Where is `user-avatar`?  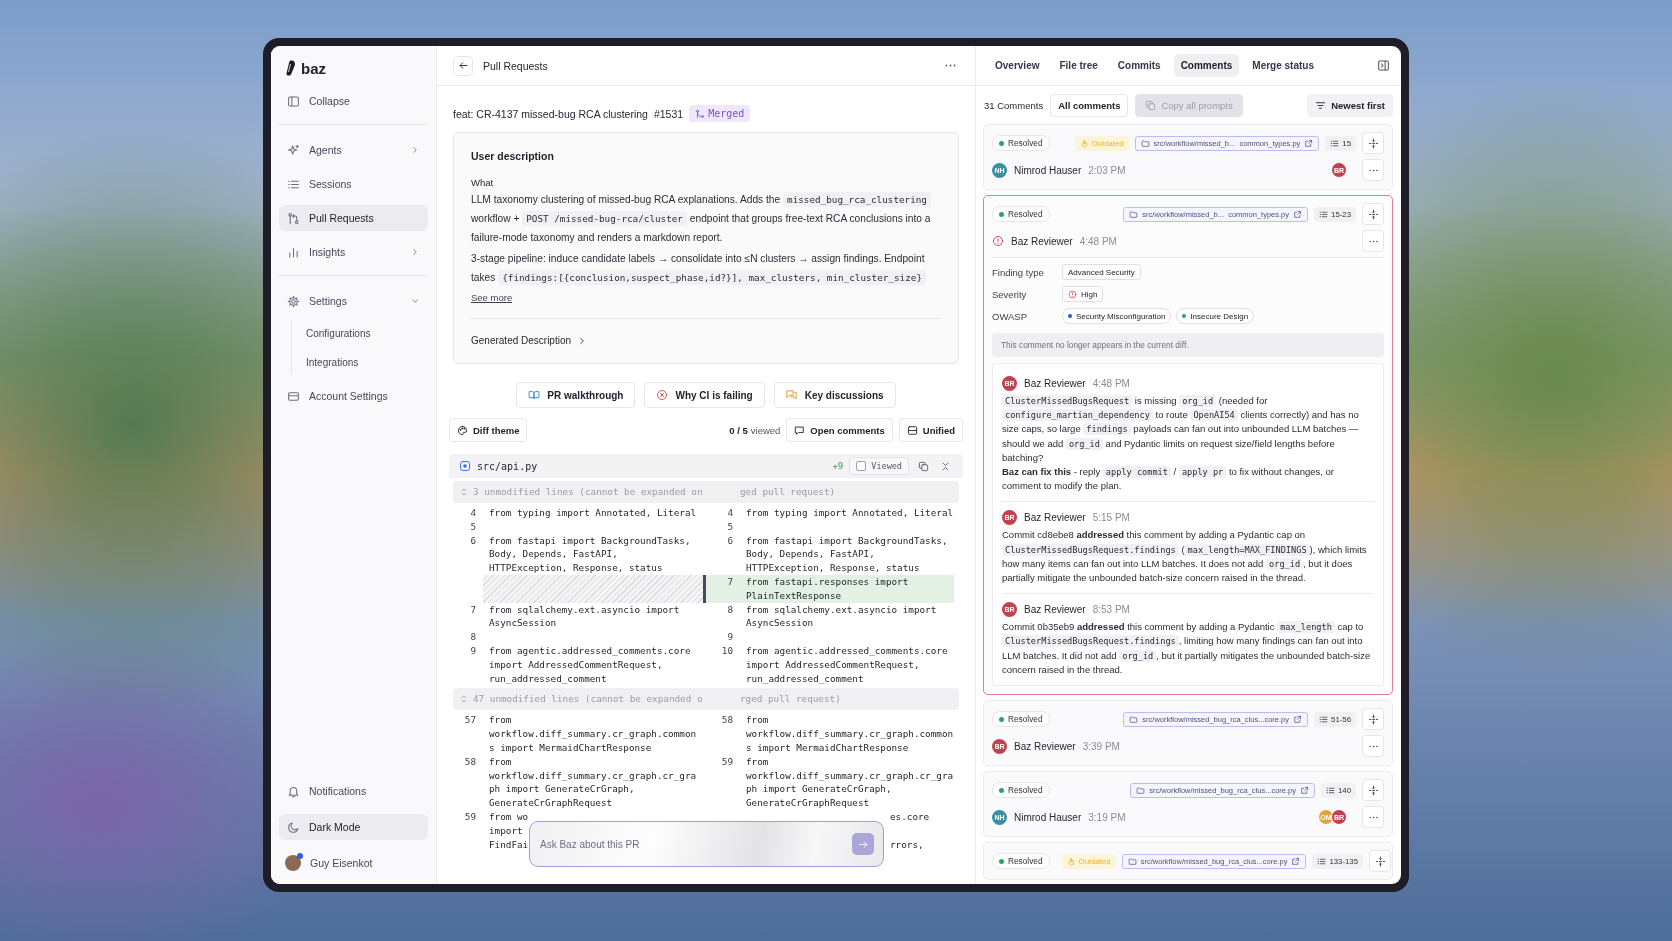
user-avatar is located at coordinates (293, 863).